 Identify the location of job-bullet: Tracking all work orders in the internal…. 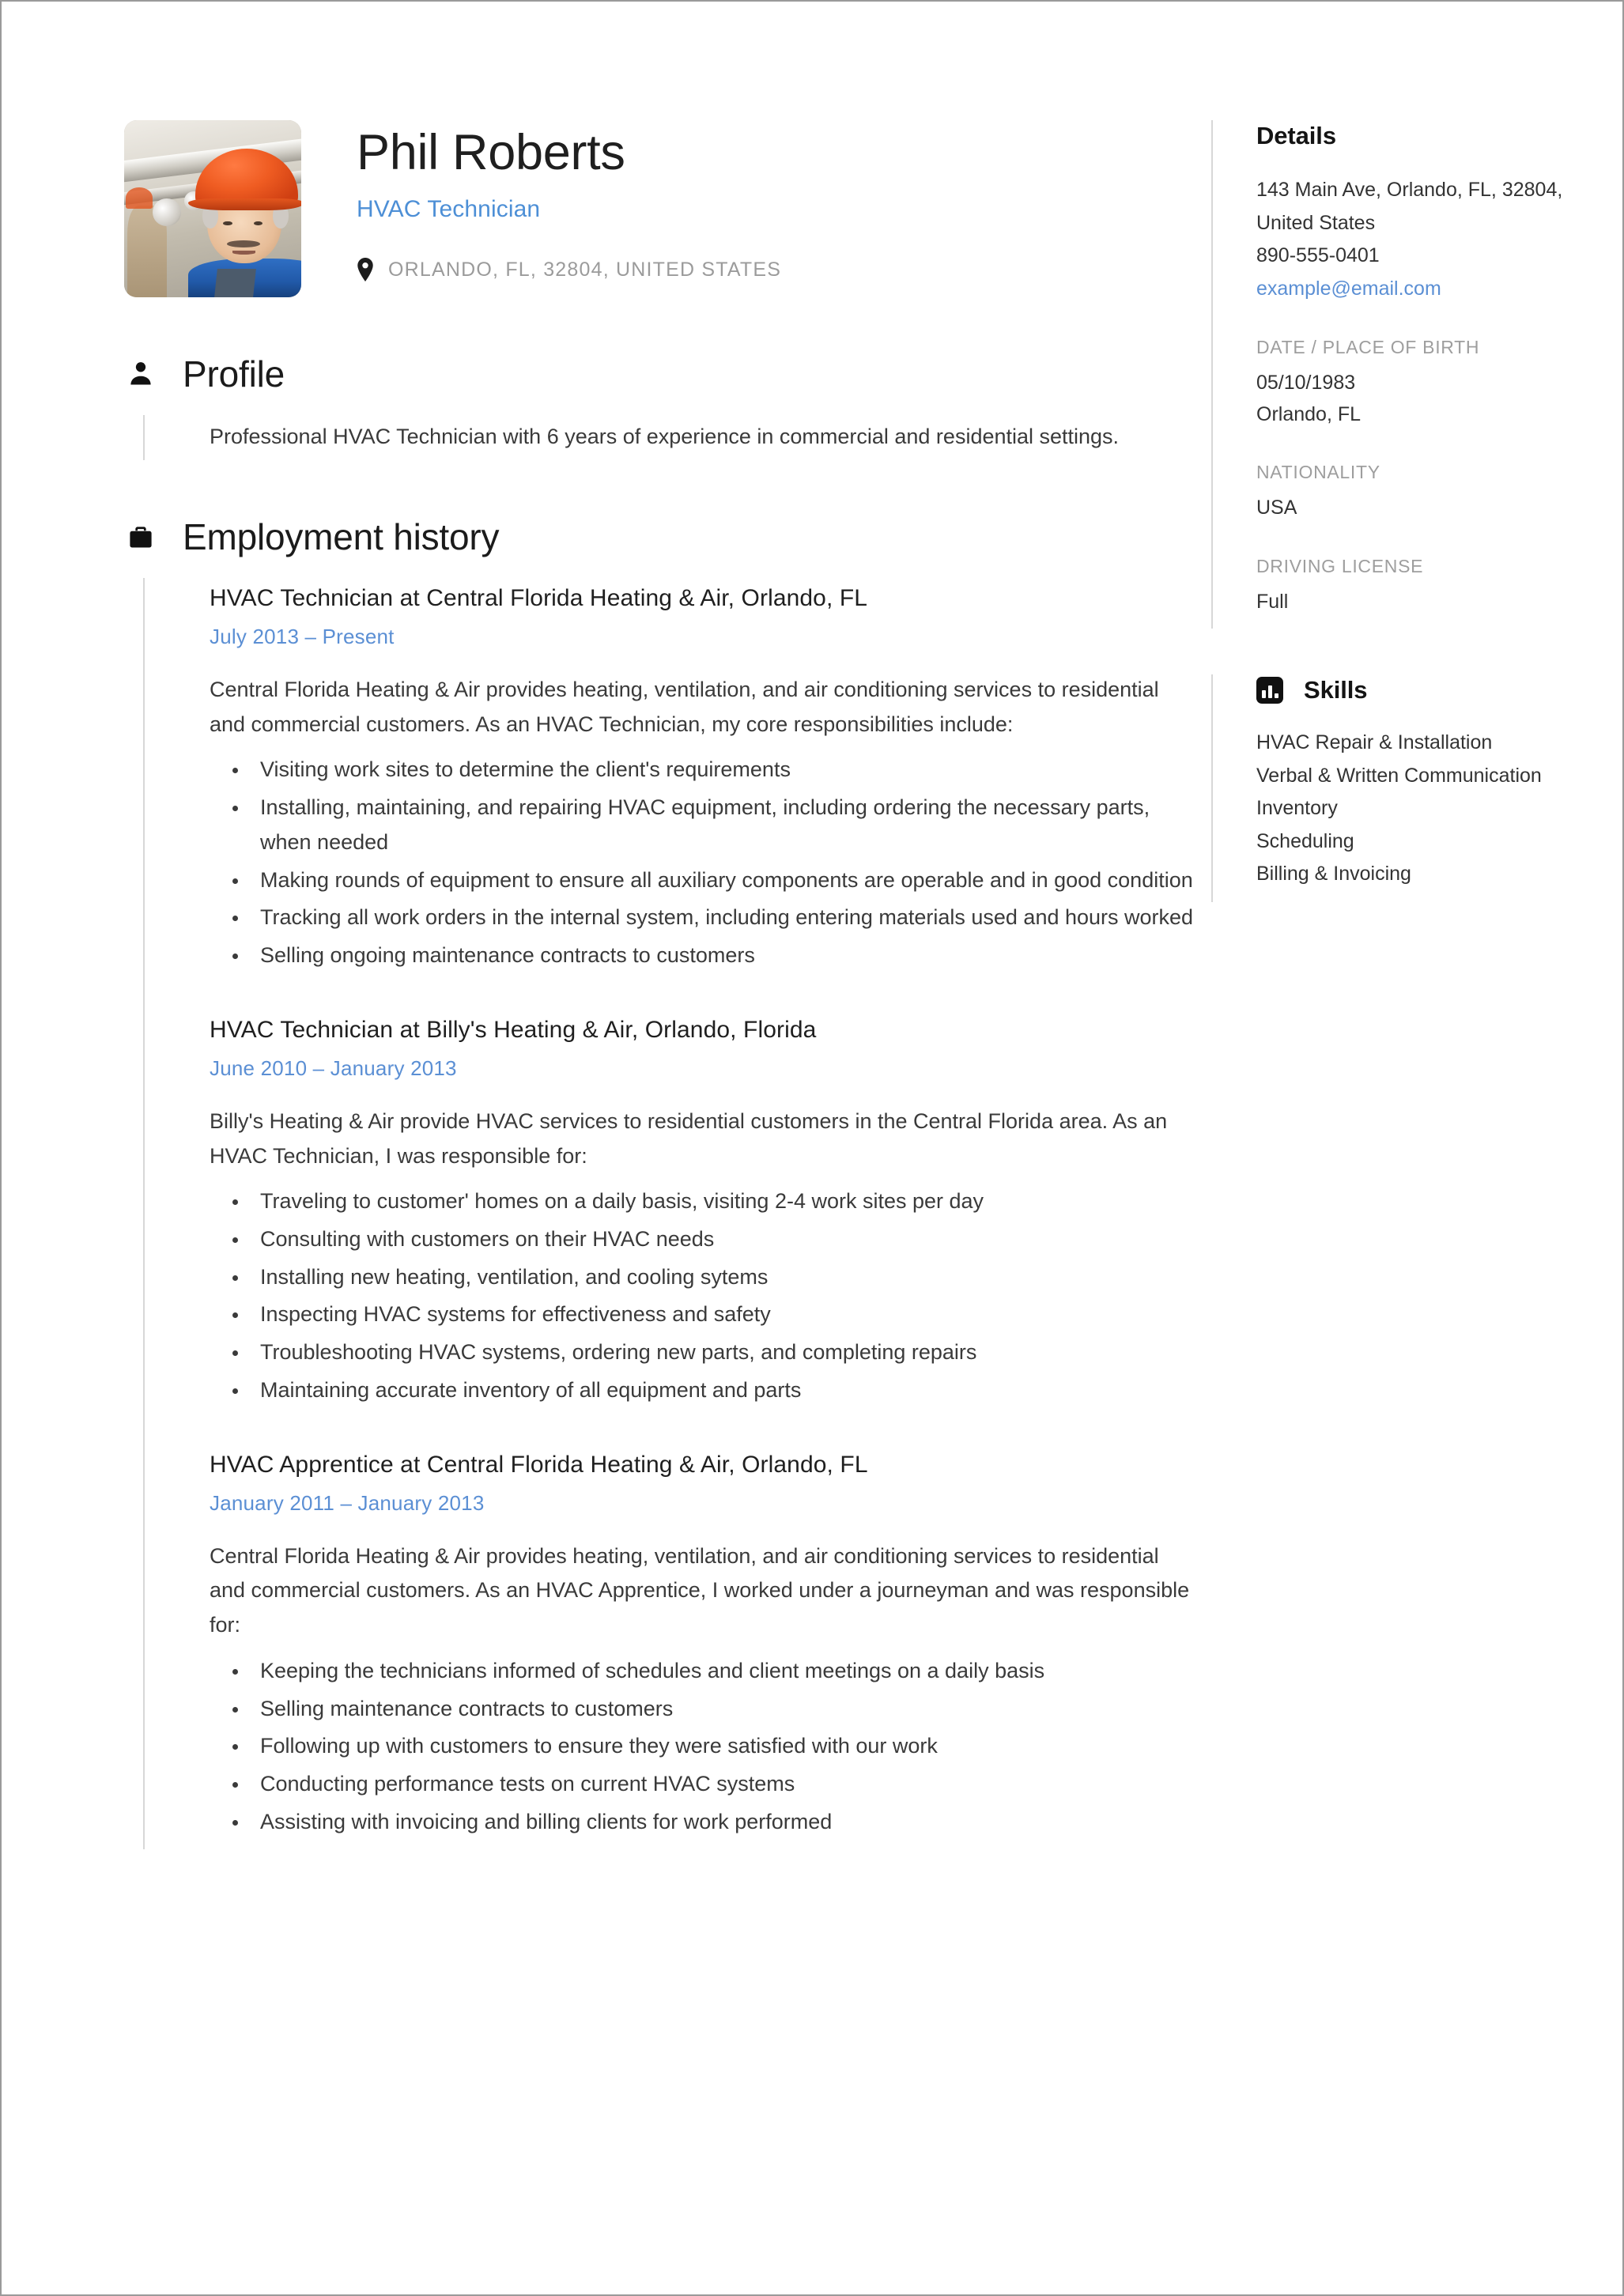
(723, 918).